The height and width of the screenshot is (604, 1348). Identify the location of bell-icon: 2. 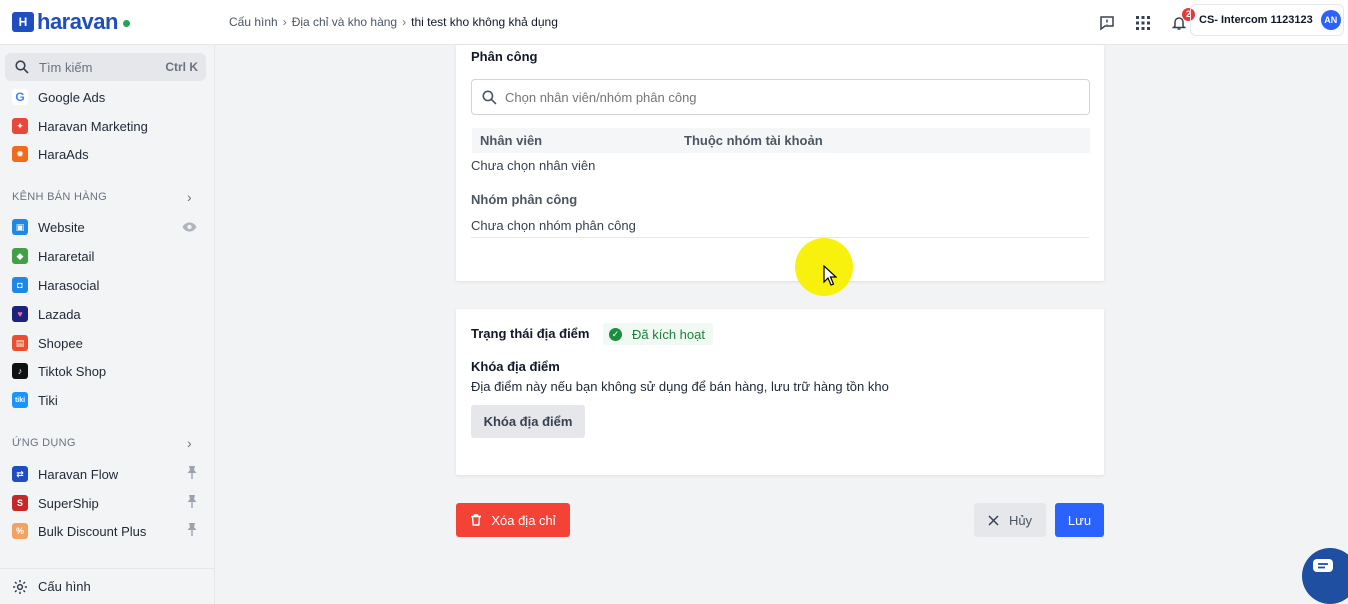
(1181, 20).